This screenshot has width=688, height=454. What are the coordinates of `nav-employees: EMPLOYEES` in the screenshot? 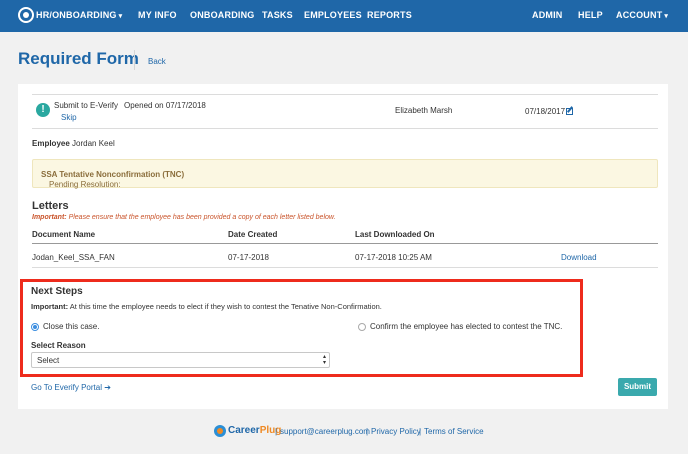 It's located at (333, 15).